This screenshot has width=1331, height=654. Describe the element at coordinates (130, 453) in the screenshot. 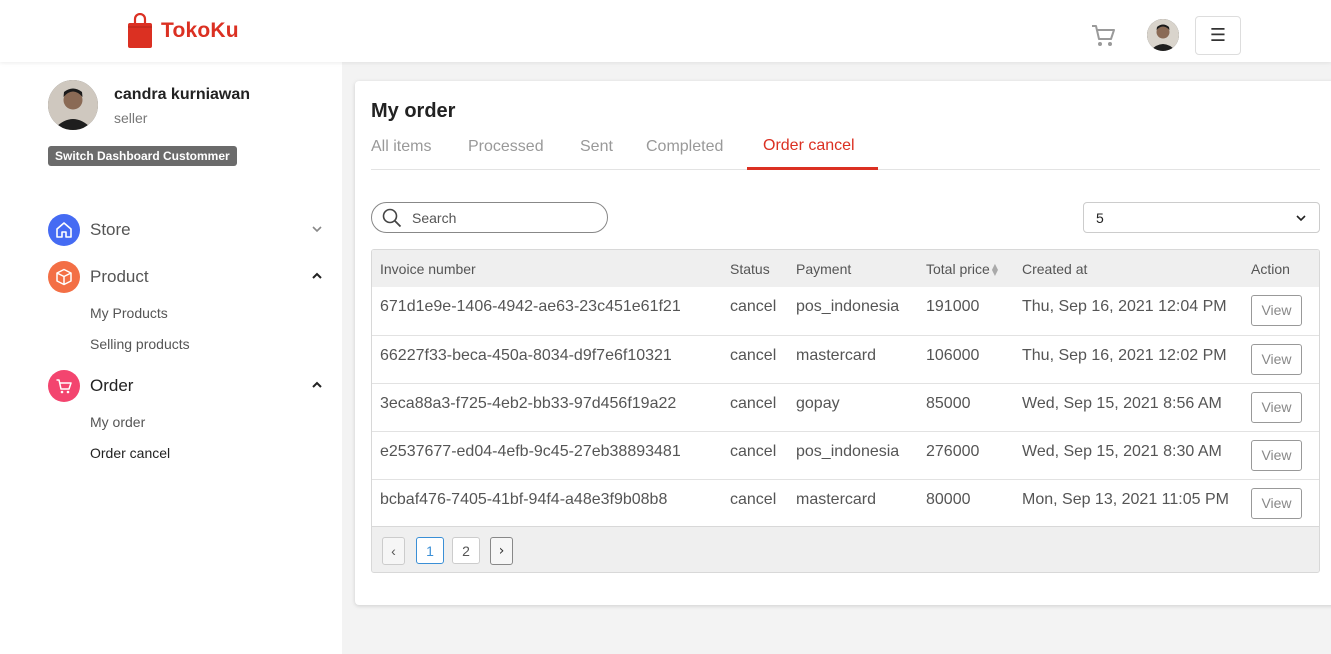

I see `sidebar-subitem-order-cancel: Order cancel` at that location.